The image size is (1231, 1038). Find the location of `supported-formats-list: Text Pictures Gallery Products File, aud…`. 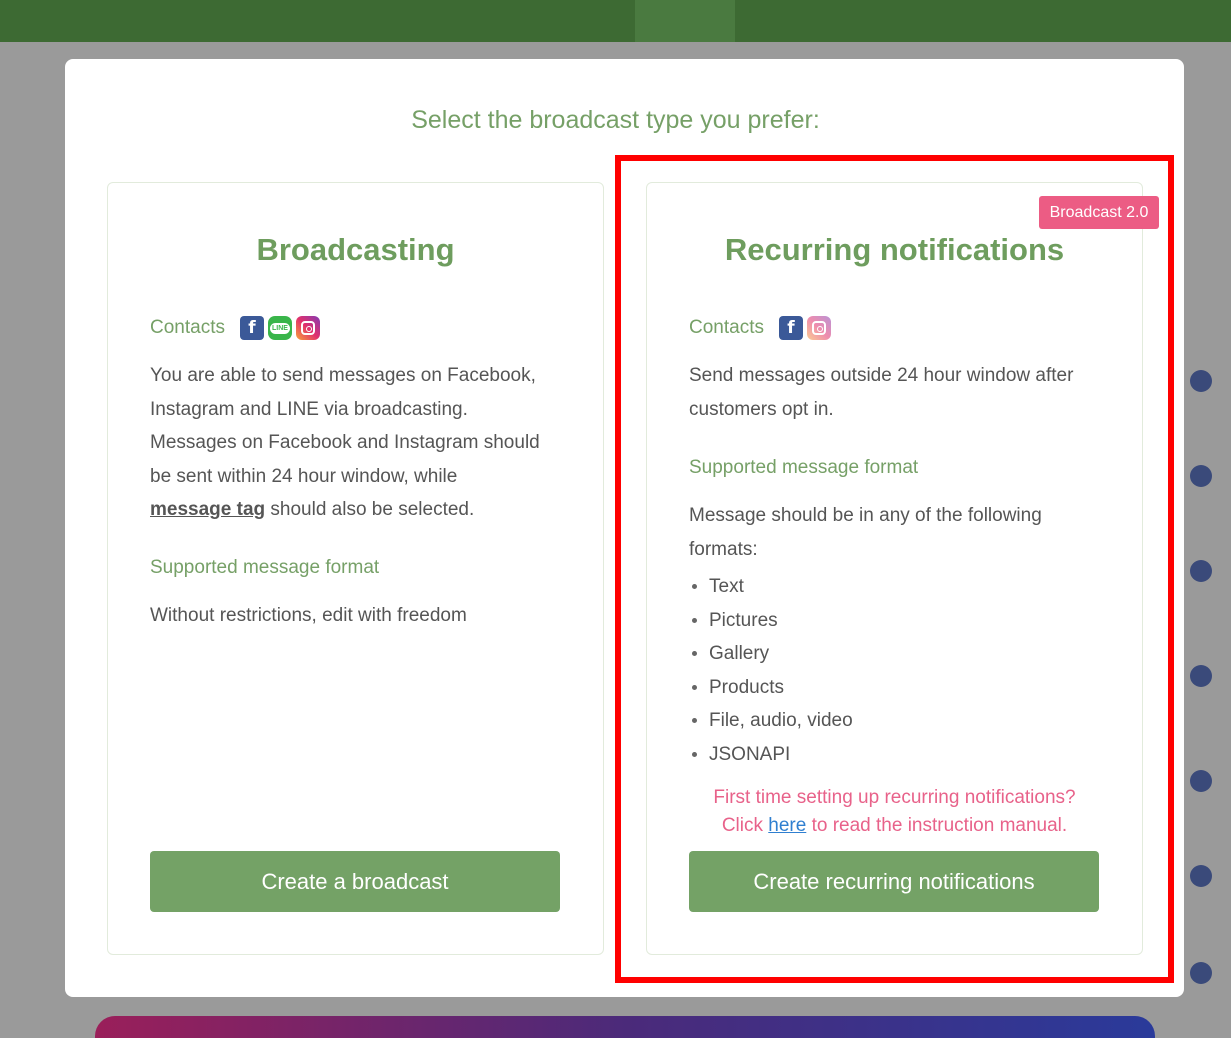

supported-formats-list: Text Pictures Gallery Products File, aud… is located at coordinates (771, 670).